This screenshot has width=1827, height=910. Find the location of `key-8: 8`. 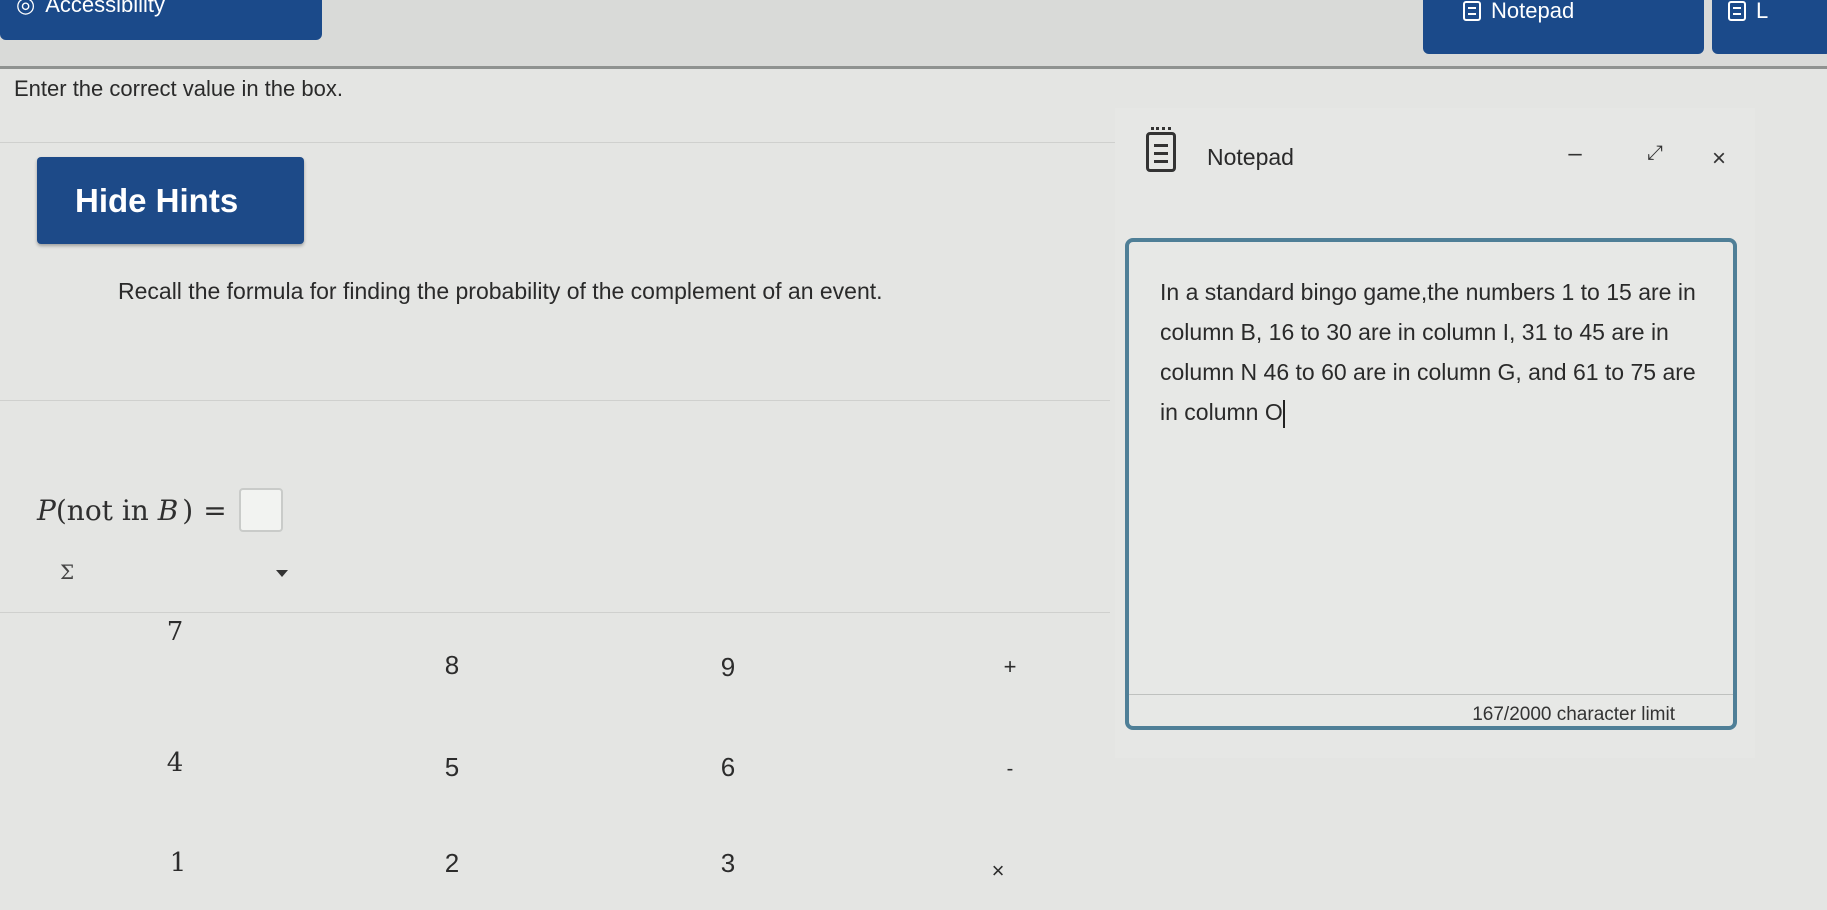

key-8: 8 is located at coordinates (452, 665).